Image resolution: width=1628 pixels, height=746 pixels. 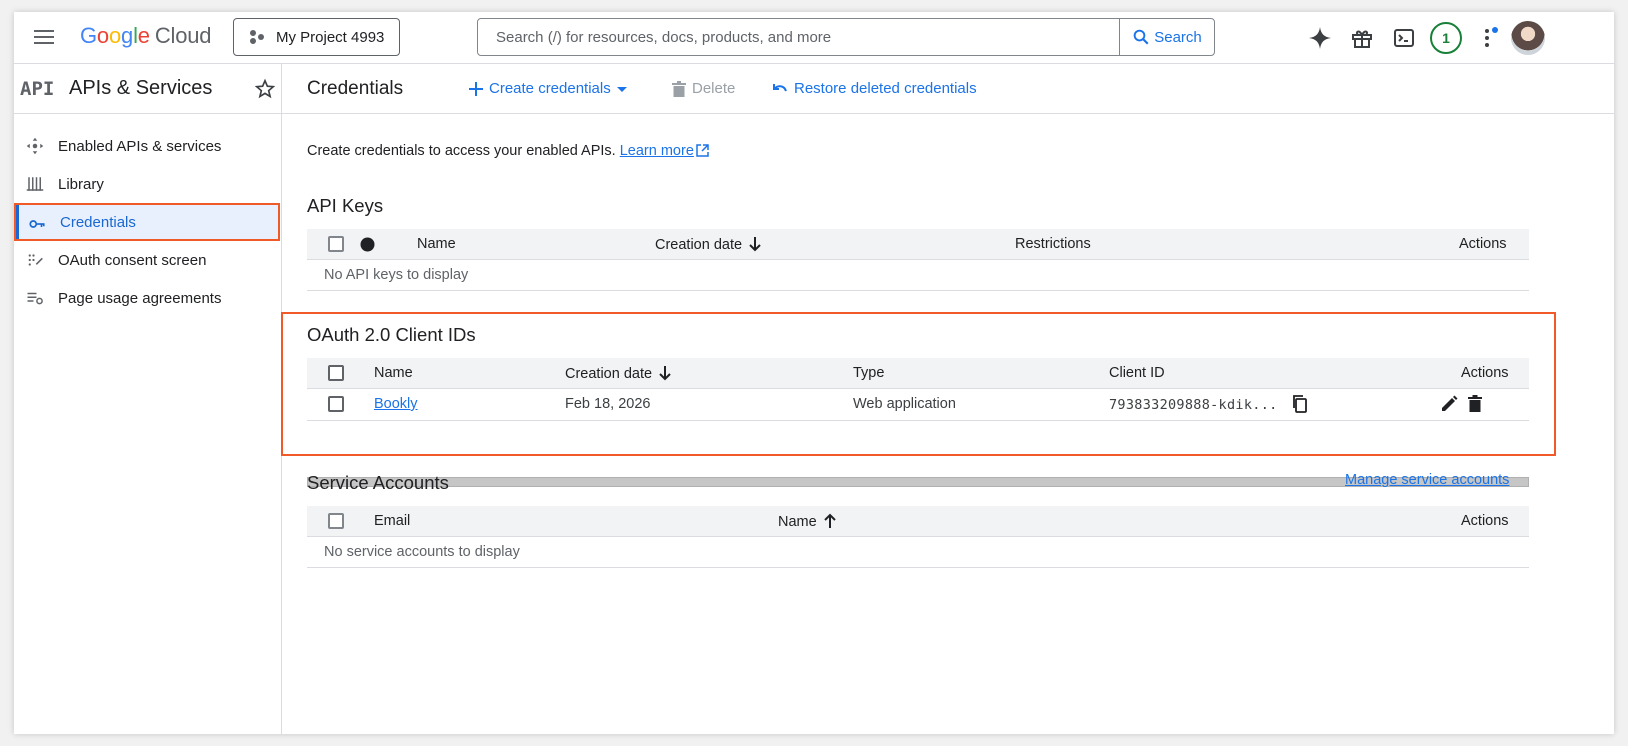 I want to click on open-in-new-icon, so click(x=702, y=150).